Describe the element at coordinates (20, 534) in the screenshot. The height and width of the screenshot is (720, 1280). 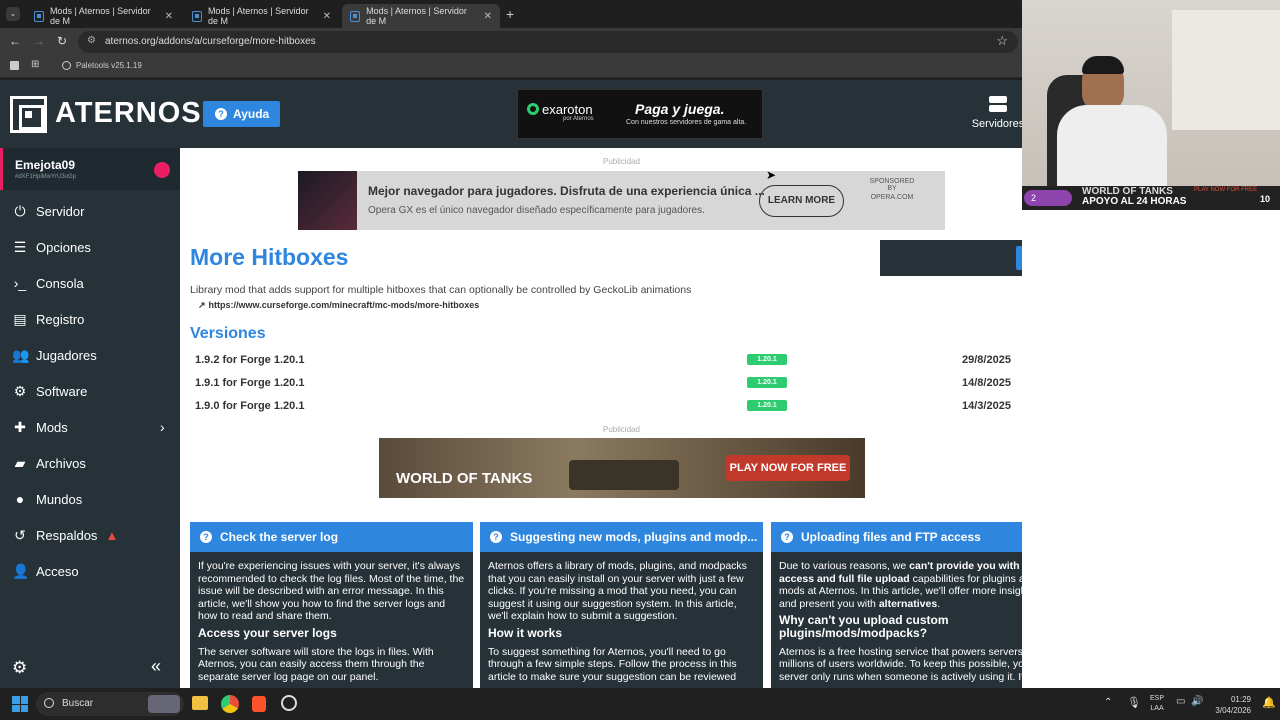
I see `history-icon: ↺` at that location.